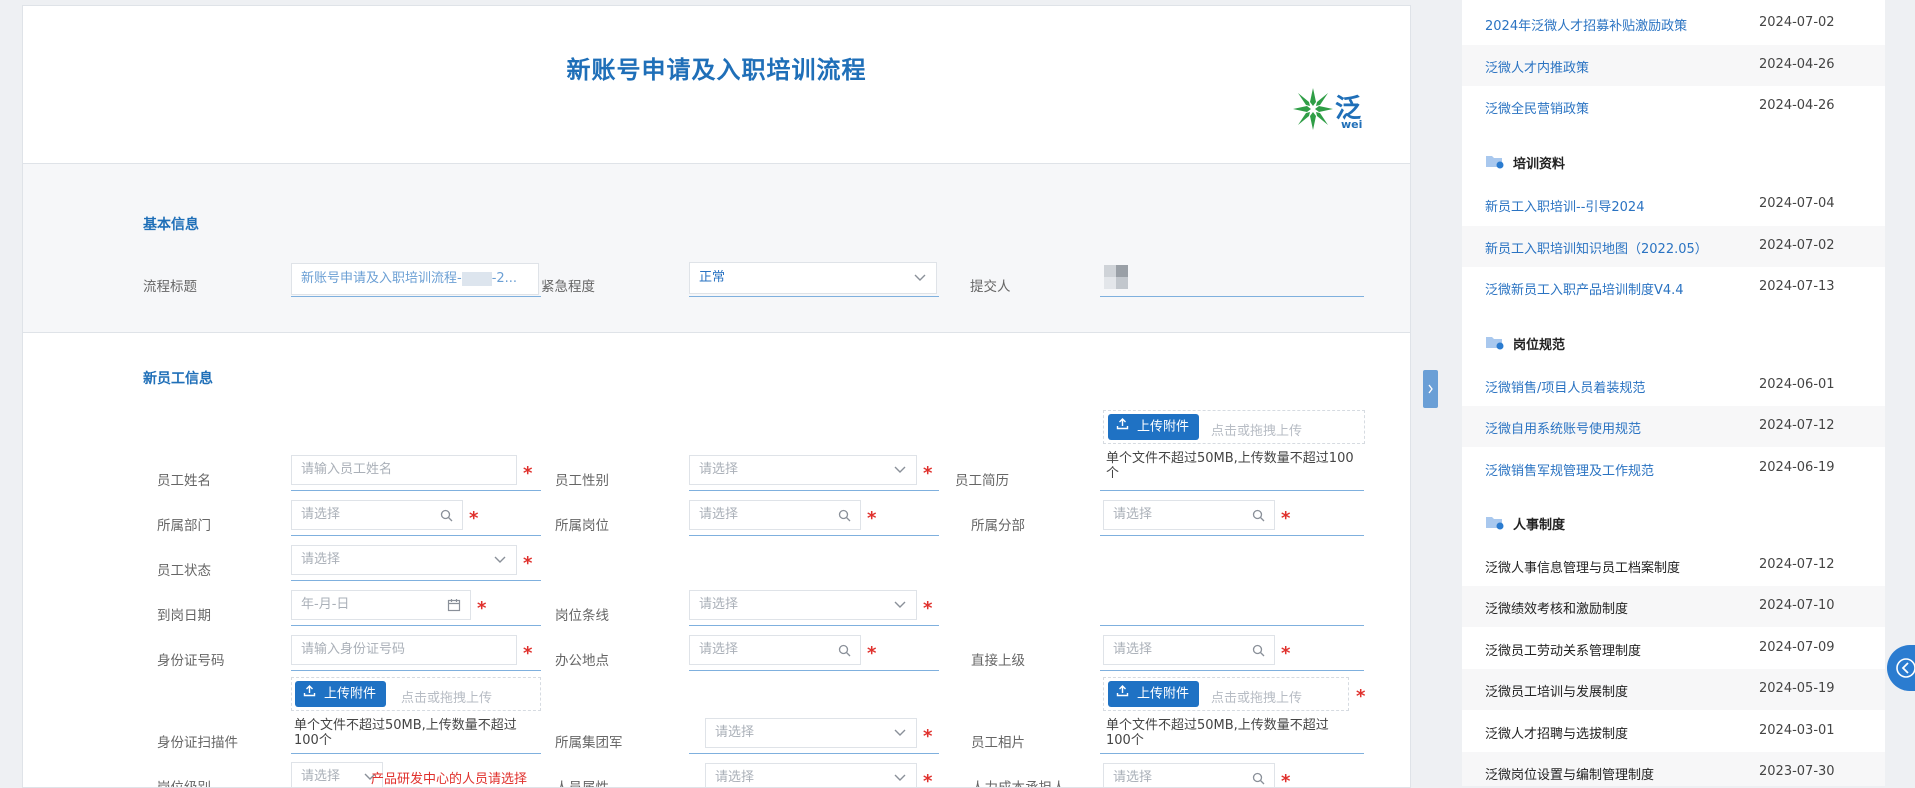 The image size is (1915, 788). I want to click on id-scan-label: 身份证扫描件, so click(197, 743).